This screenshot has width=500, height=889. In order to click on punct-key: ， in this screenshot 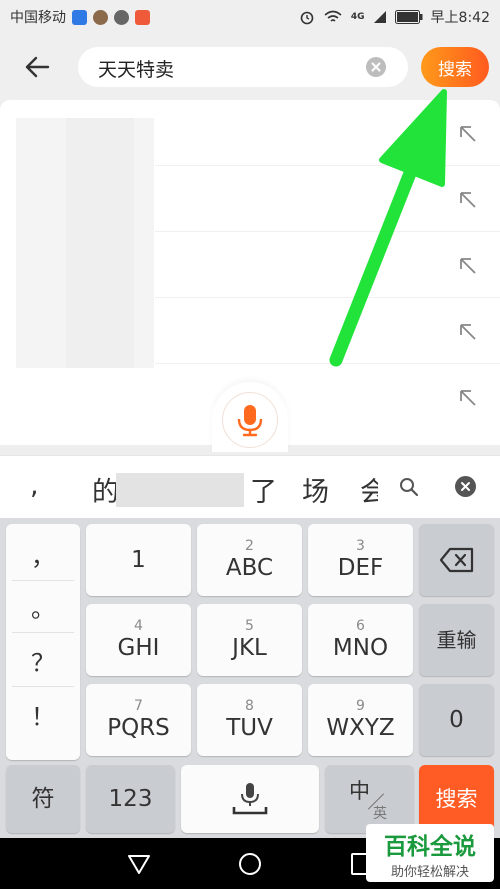, I will do `click(43, 554)`.